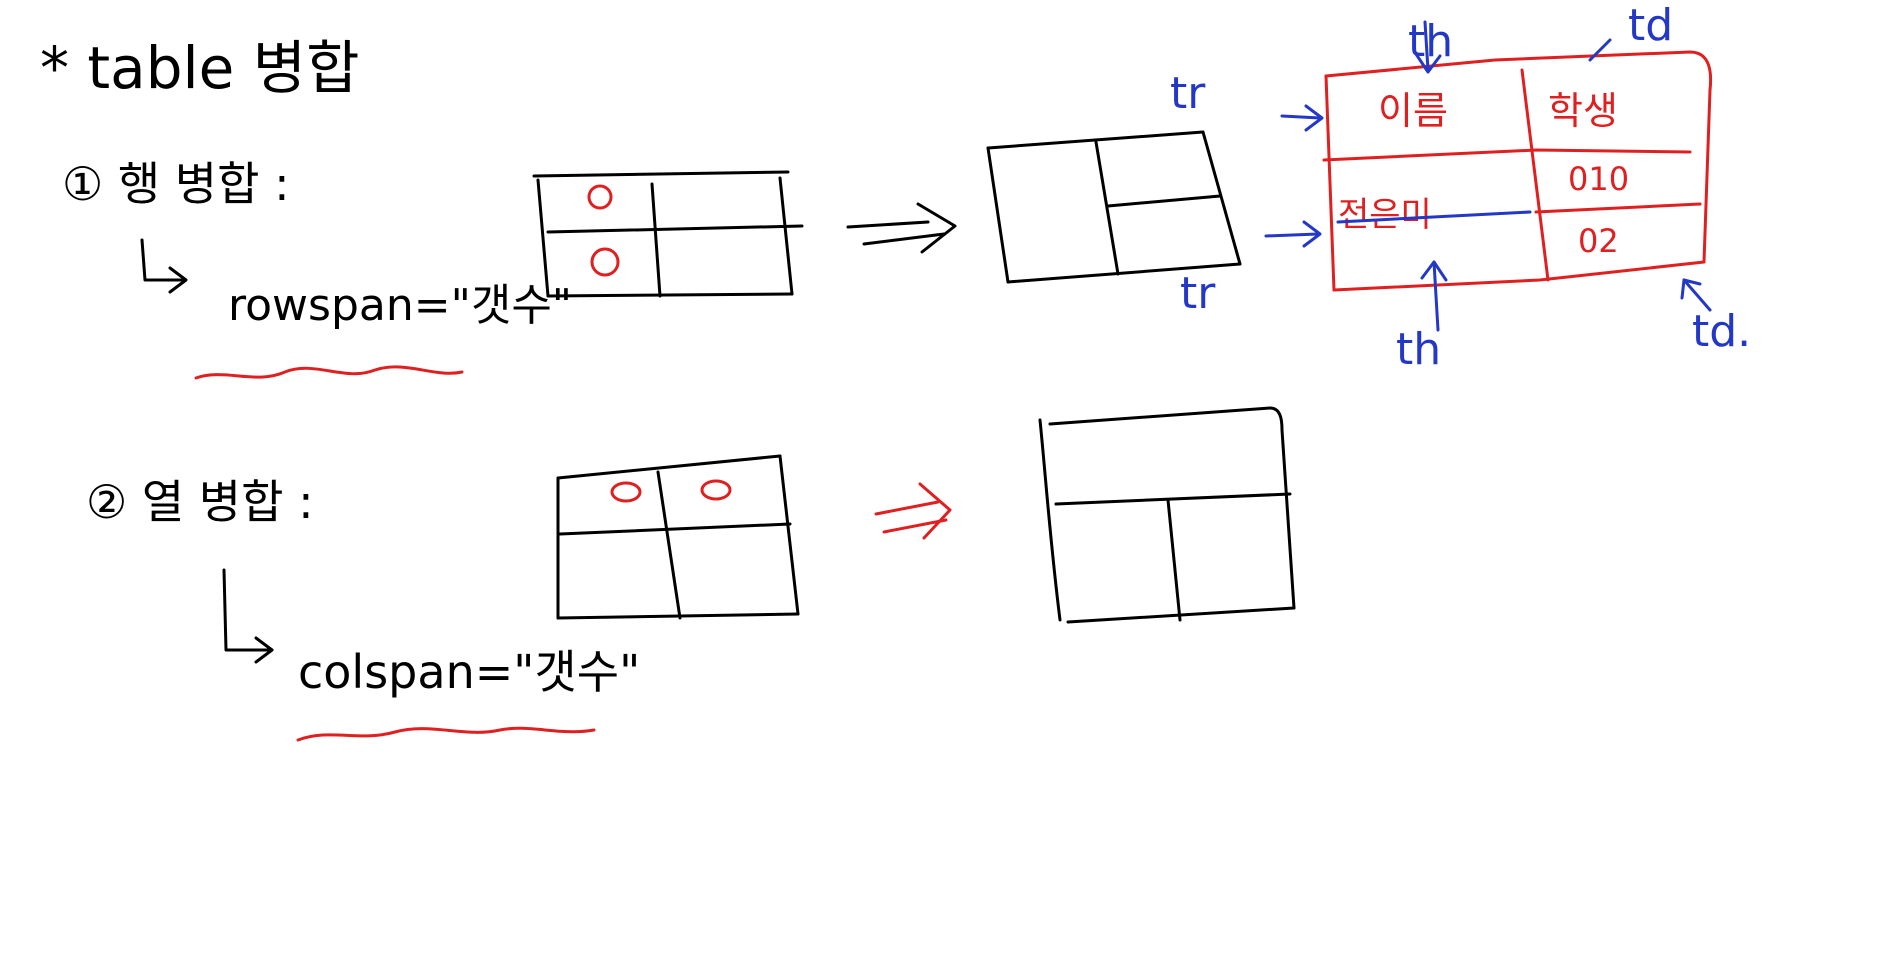 This screenshot has height=963, width=1883. I want to click on rowspan-after-table, so click(1114, 207).